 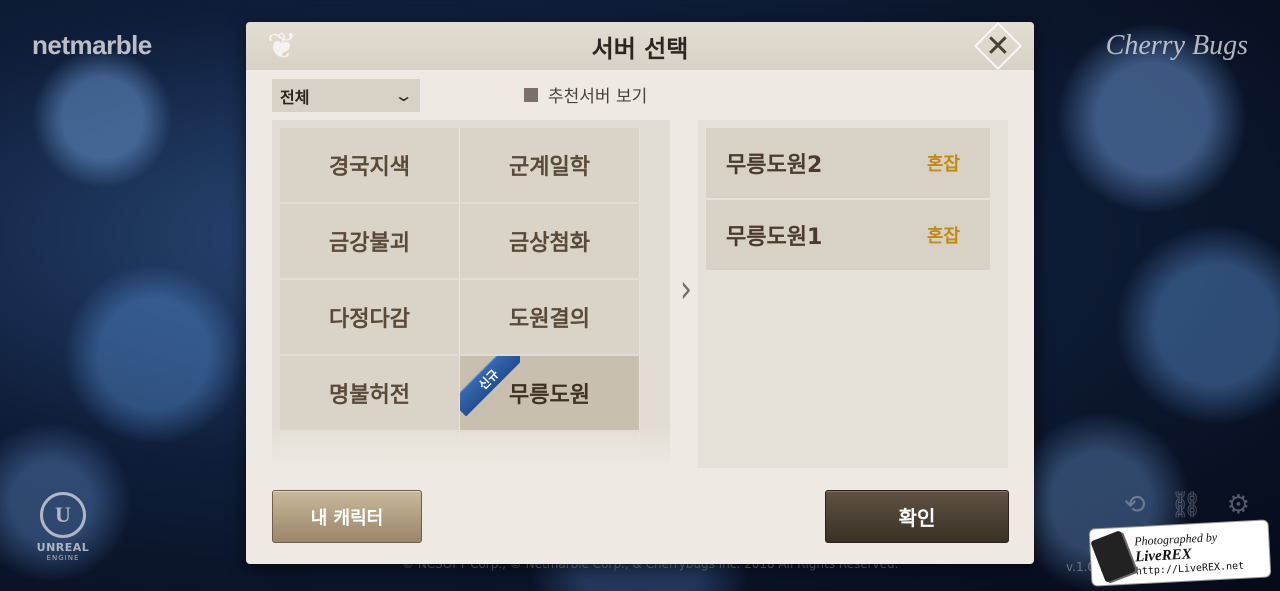 What do you see at coordinates (550, 241) in the screenshot?
I see `server-item: 금상첨화` at bounding box center [550, 241].